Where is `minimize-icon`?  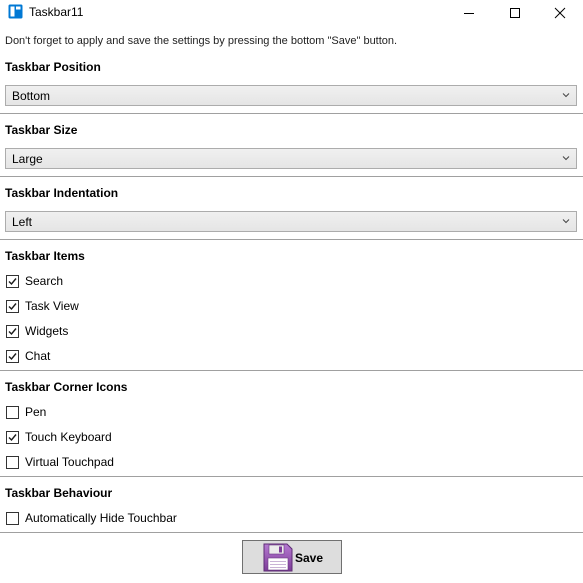 minimize-icon is located at coordinates (469, 13).